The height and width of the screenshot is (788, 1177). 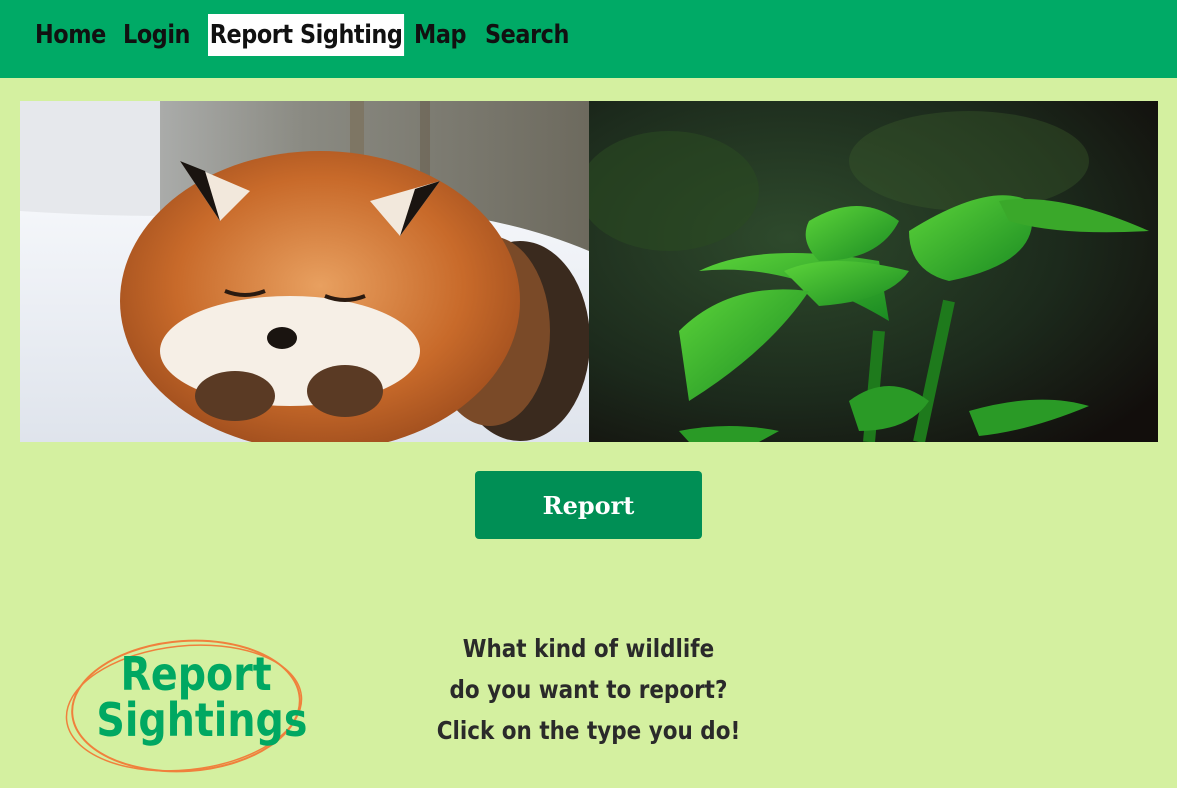 I want to click on nav-link-report-sighting: Report Sighting, so click(x=306, y=35).